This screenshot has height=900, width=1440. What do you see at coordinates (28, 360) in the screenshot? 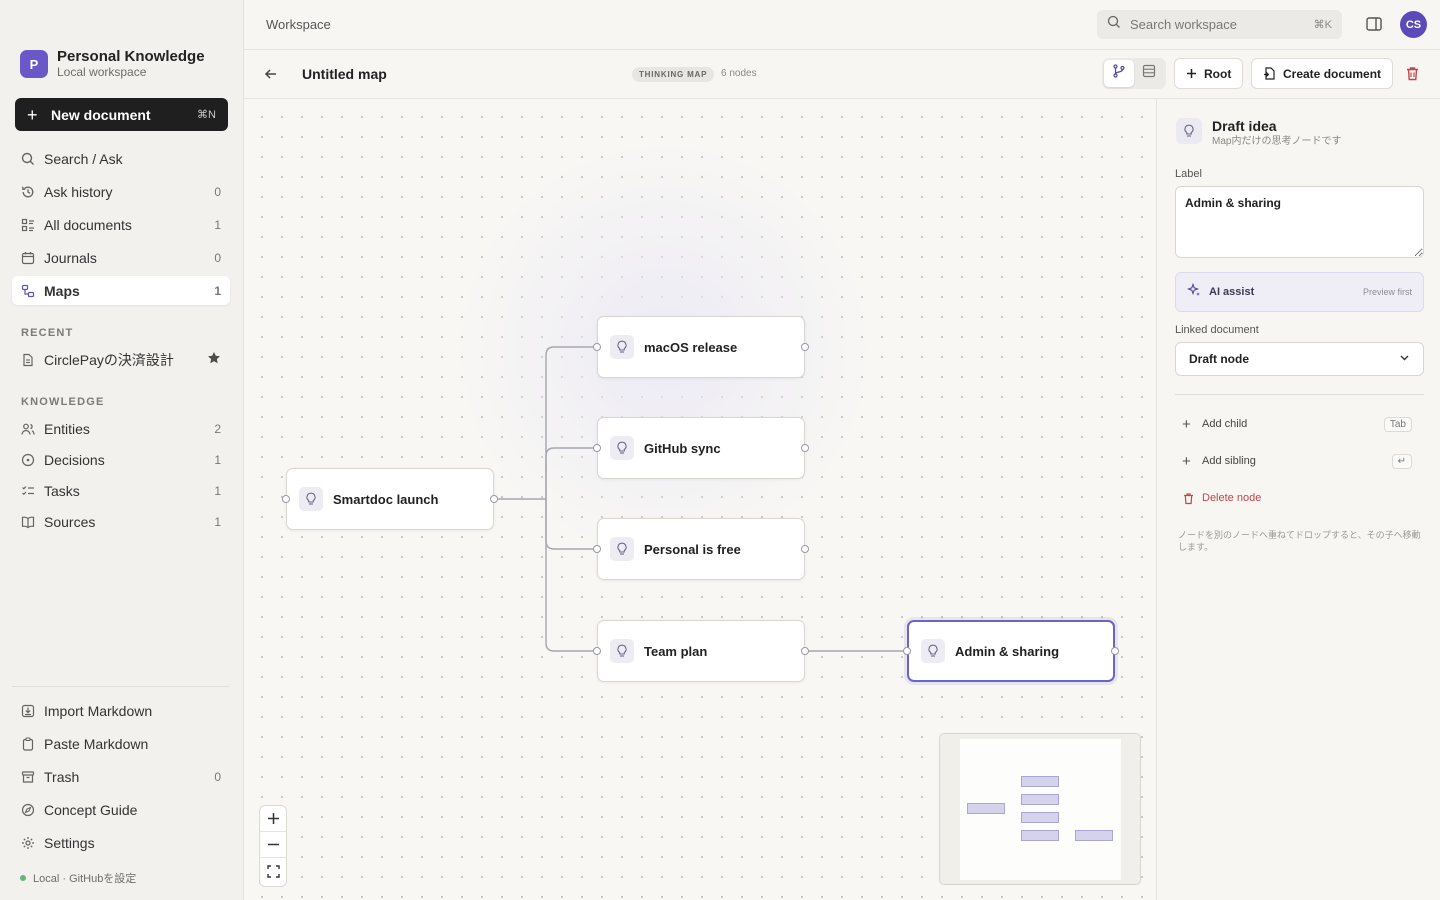
I see `document-icon` at bounding box center [28, 360].